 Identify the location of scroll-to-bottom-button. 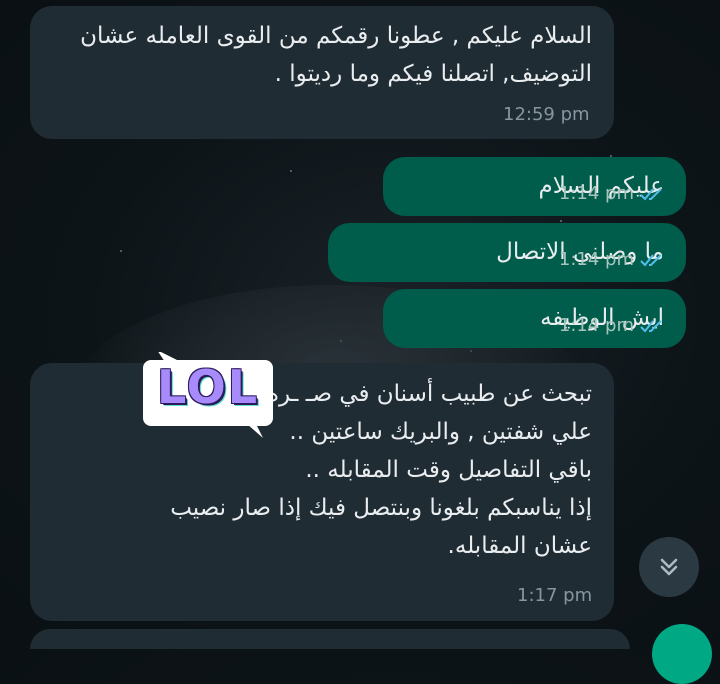
(669, 567).